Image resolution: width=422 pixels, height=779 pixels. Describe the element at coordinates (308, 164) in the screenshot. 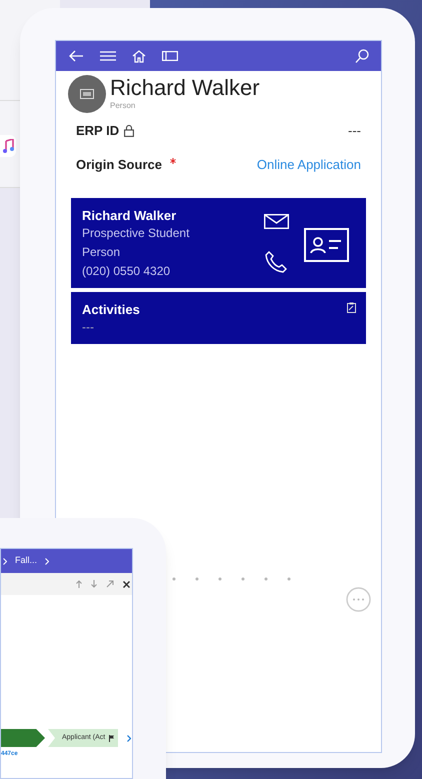

I see `field-link: Online Application` at that location.